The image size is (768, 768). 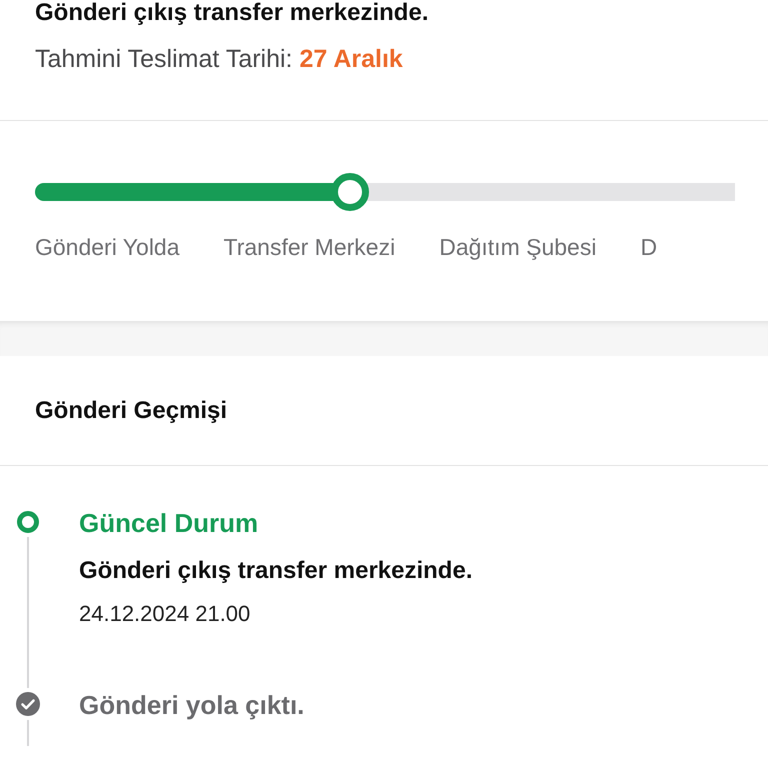 What do you see at coordinates (28, 704) in the screenshot?
I see `check-circle-icon` at bounding box center [28, 704].